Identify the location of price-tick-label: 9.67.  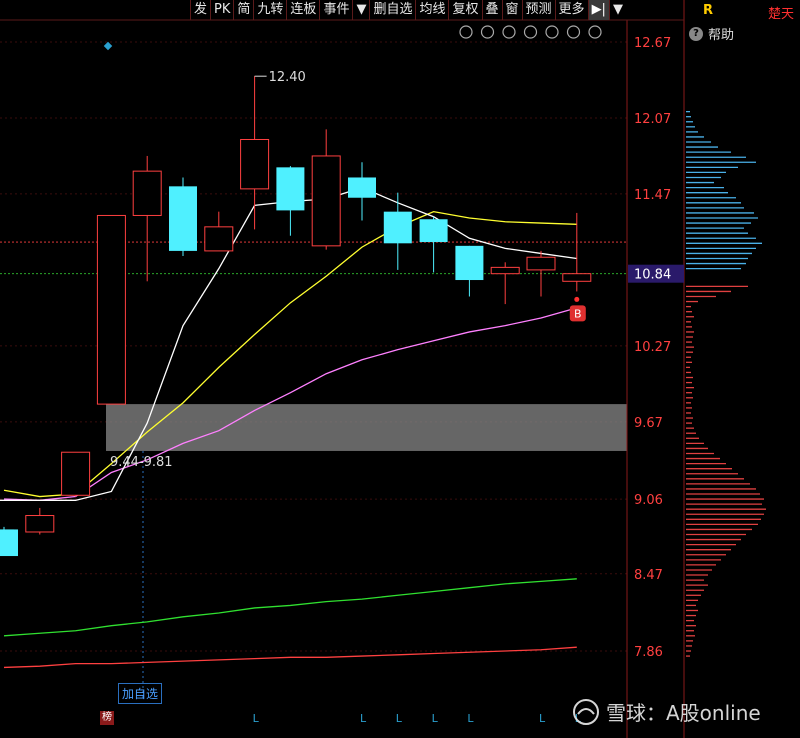
(648, 423).